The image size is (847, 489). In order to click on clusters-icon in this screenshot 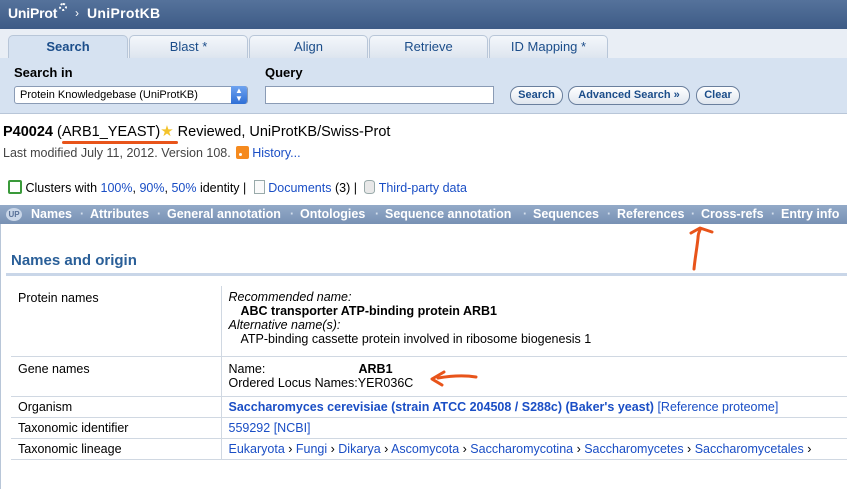, I will do `click(15, 187)`.